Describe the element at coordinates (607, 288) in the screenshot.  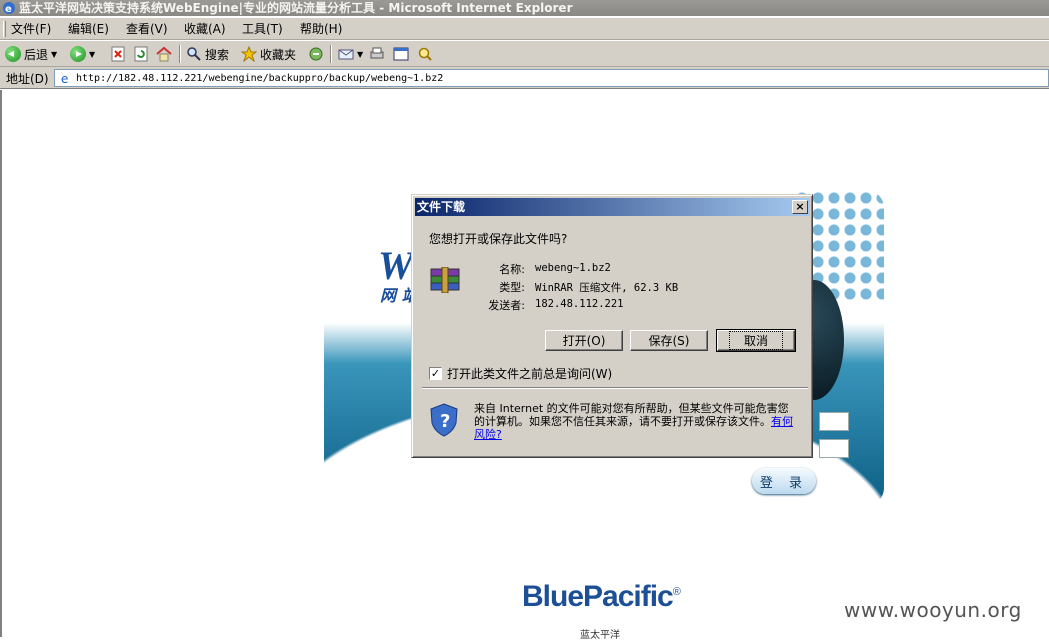
I see `field-type-value: WinRAR 压缩文件, 62.3 KB` at that location.